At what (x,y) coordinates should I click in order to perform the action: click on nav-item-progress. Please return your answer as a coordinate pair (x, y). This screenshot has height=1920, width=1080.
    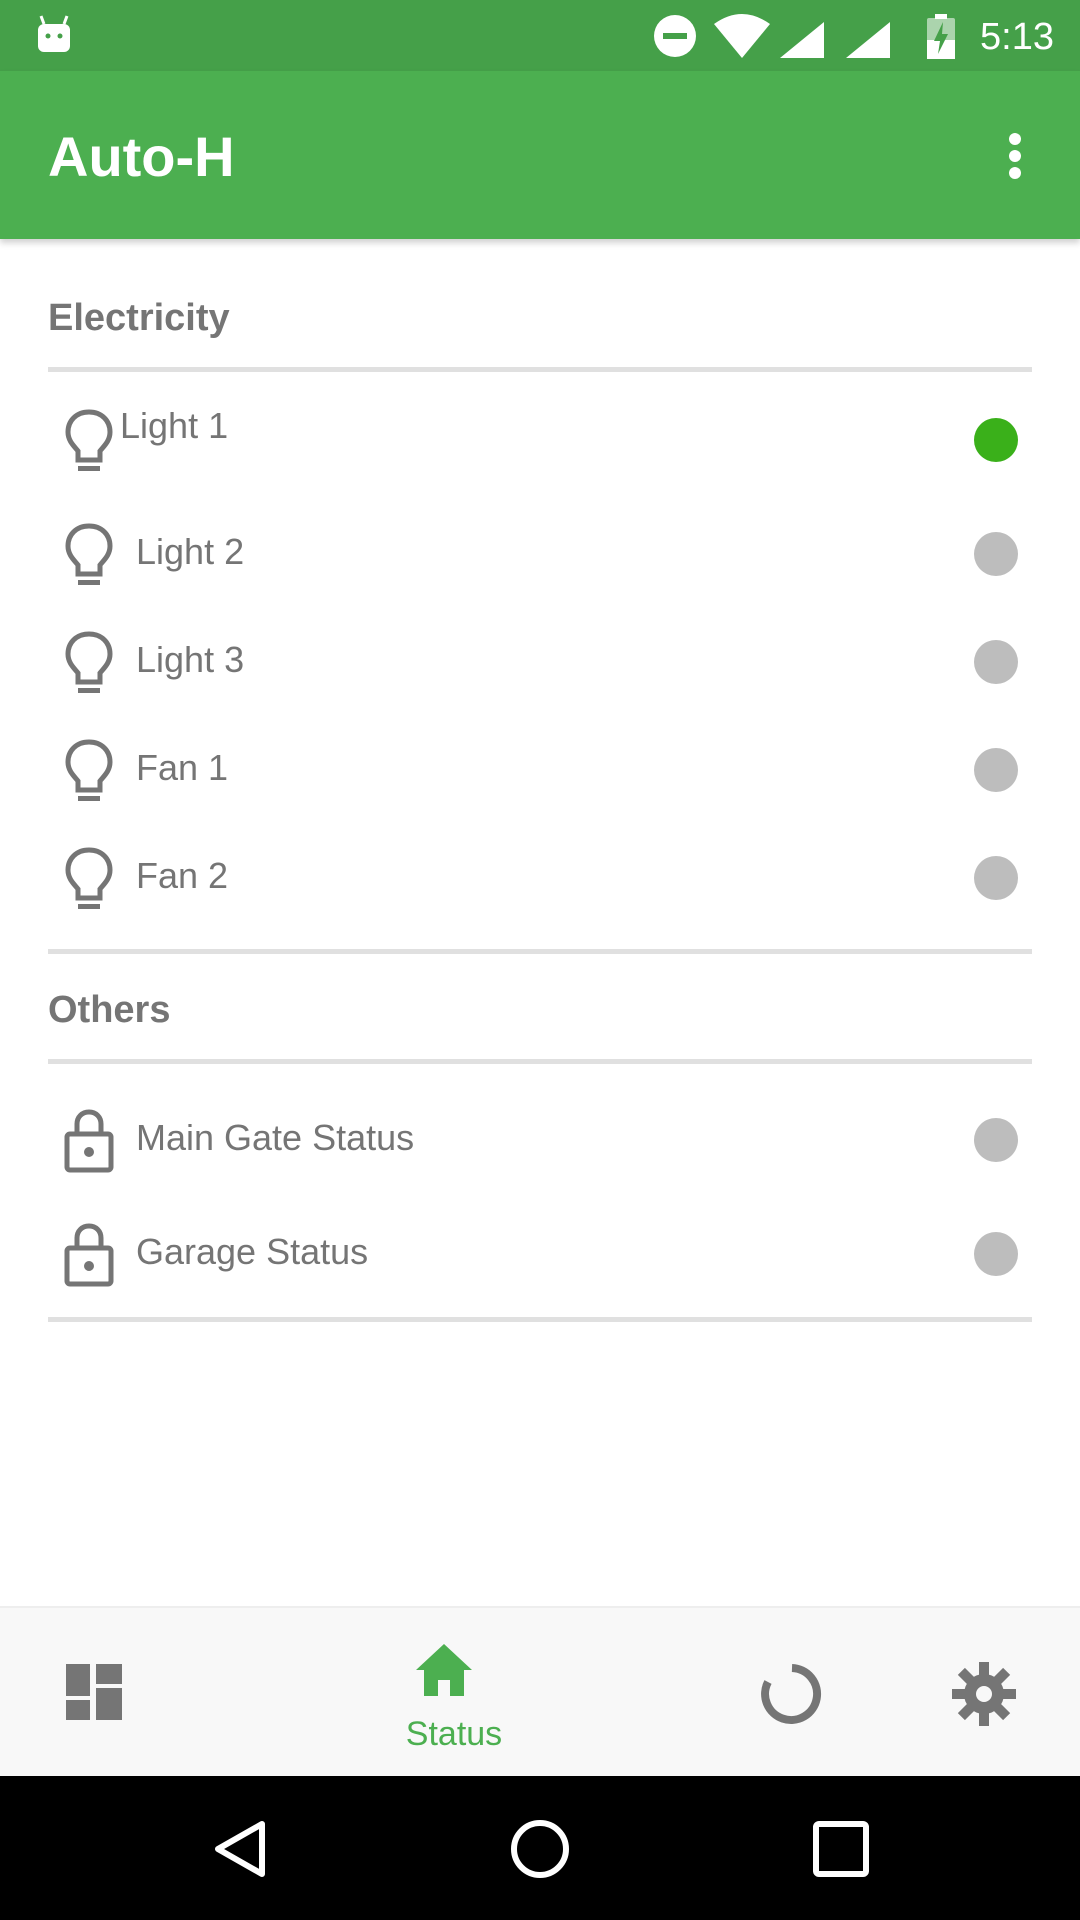
    Looking at the image, I should click on (792, 1693).